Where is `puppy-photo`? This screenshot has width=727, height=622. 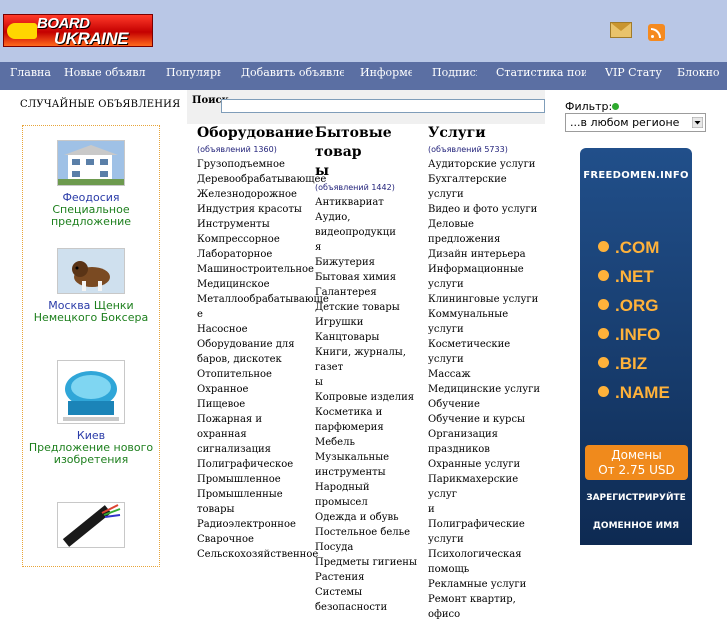
puppy-photo is located at coordinates (91, 271).